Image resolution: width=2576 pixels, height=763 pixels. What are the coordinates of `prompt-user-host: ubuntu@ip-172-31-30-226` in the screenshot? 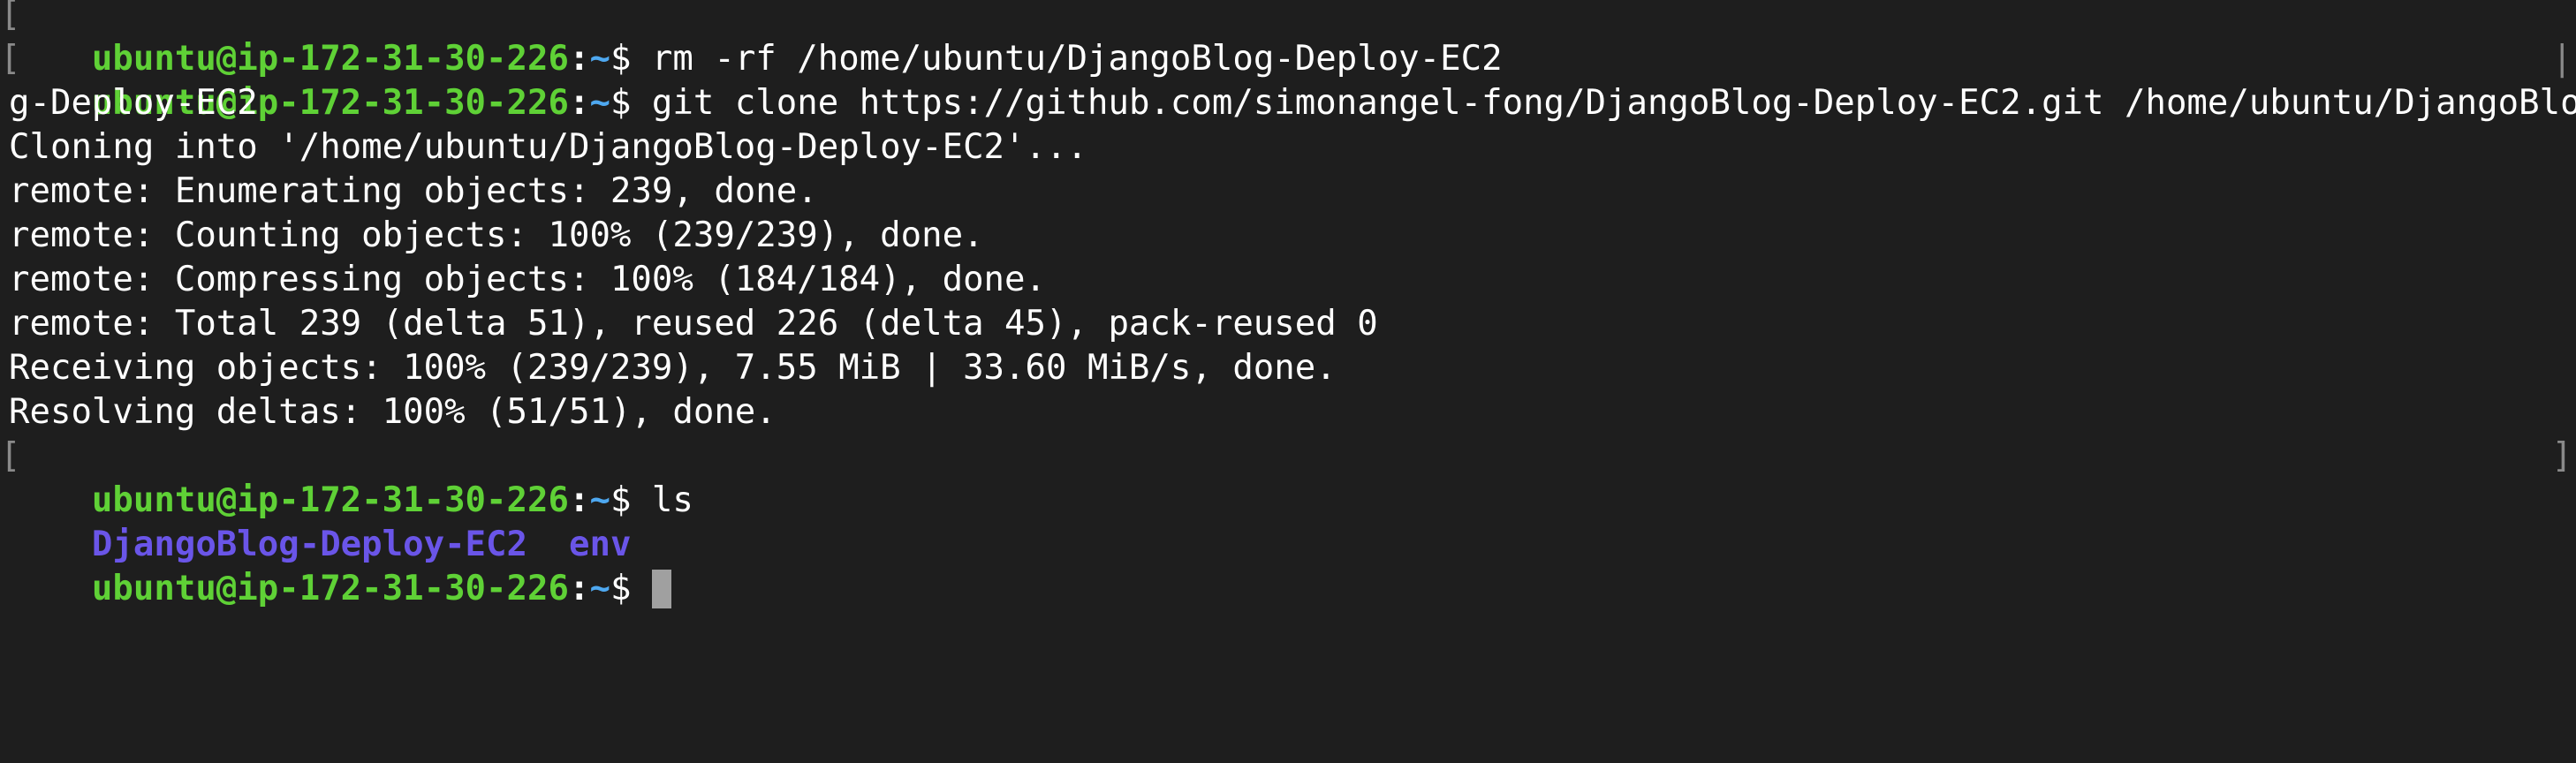 It's located at (330, 588).